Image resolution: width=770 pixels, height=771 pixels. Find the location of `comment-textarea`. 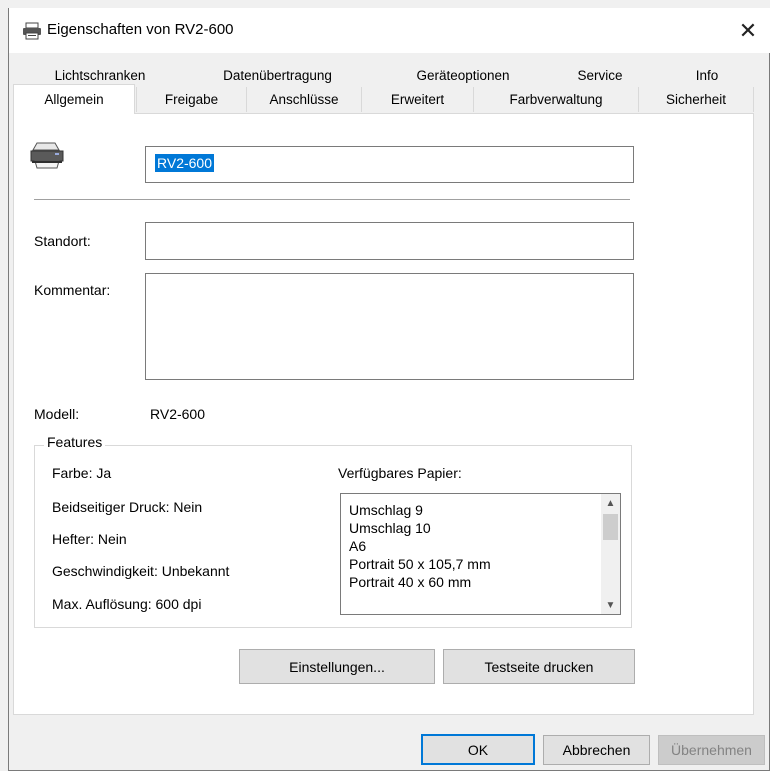

comment-textarea is located at coordinates (389, 326).